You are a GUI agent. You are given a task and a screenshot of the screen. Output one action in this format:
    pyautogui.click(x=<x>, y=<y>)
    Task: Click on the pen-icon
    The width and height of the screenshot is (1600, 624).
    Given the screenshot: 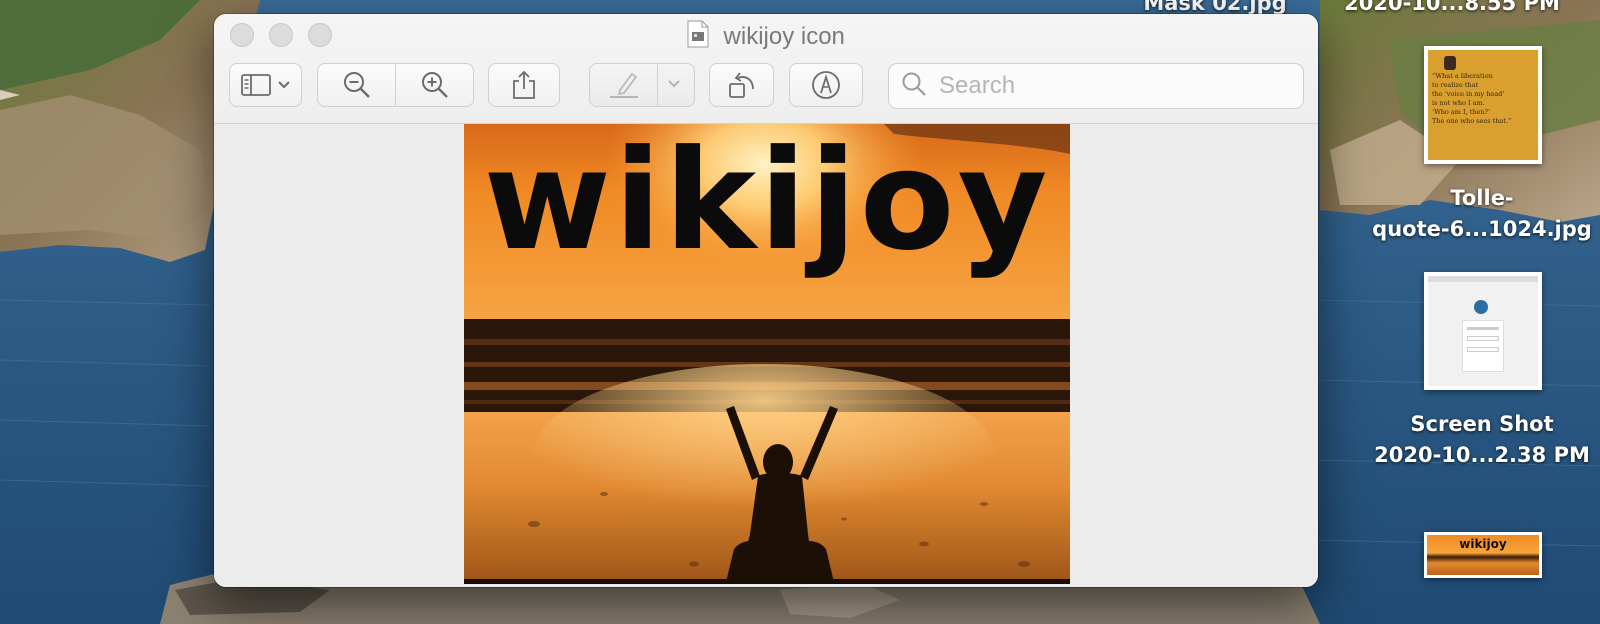 What is the action you would take?
    pyautogui.click(x=624, y=85)
    